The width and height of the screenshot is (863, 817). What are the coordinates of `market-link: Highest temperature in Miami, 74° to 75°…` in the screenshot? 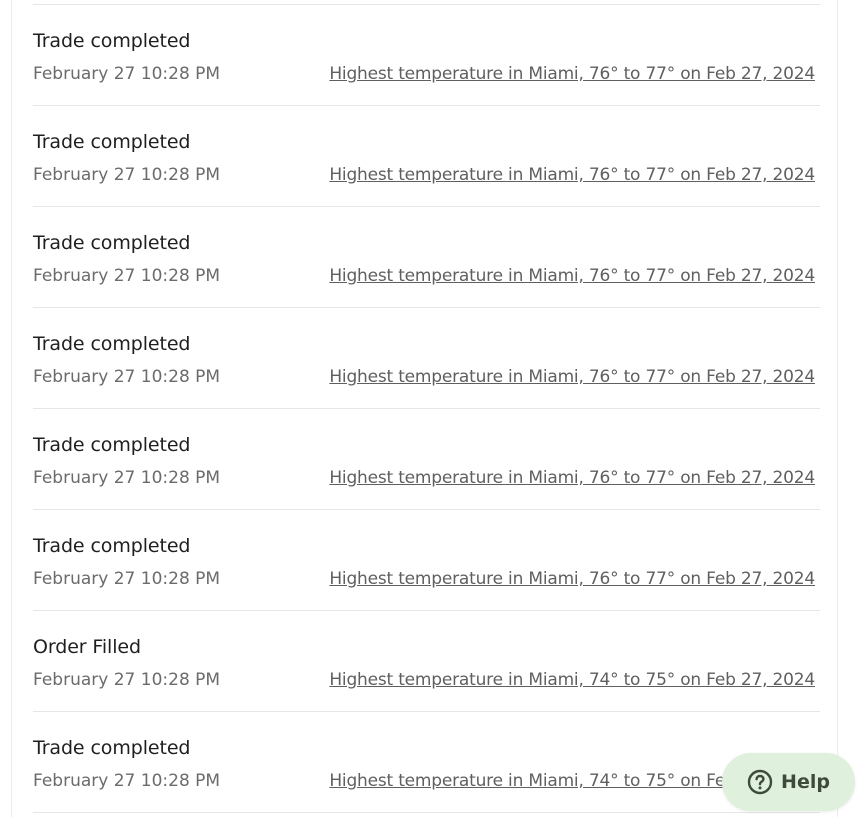 It's located at (572, 680).